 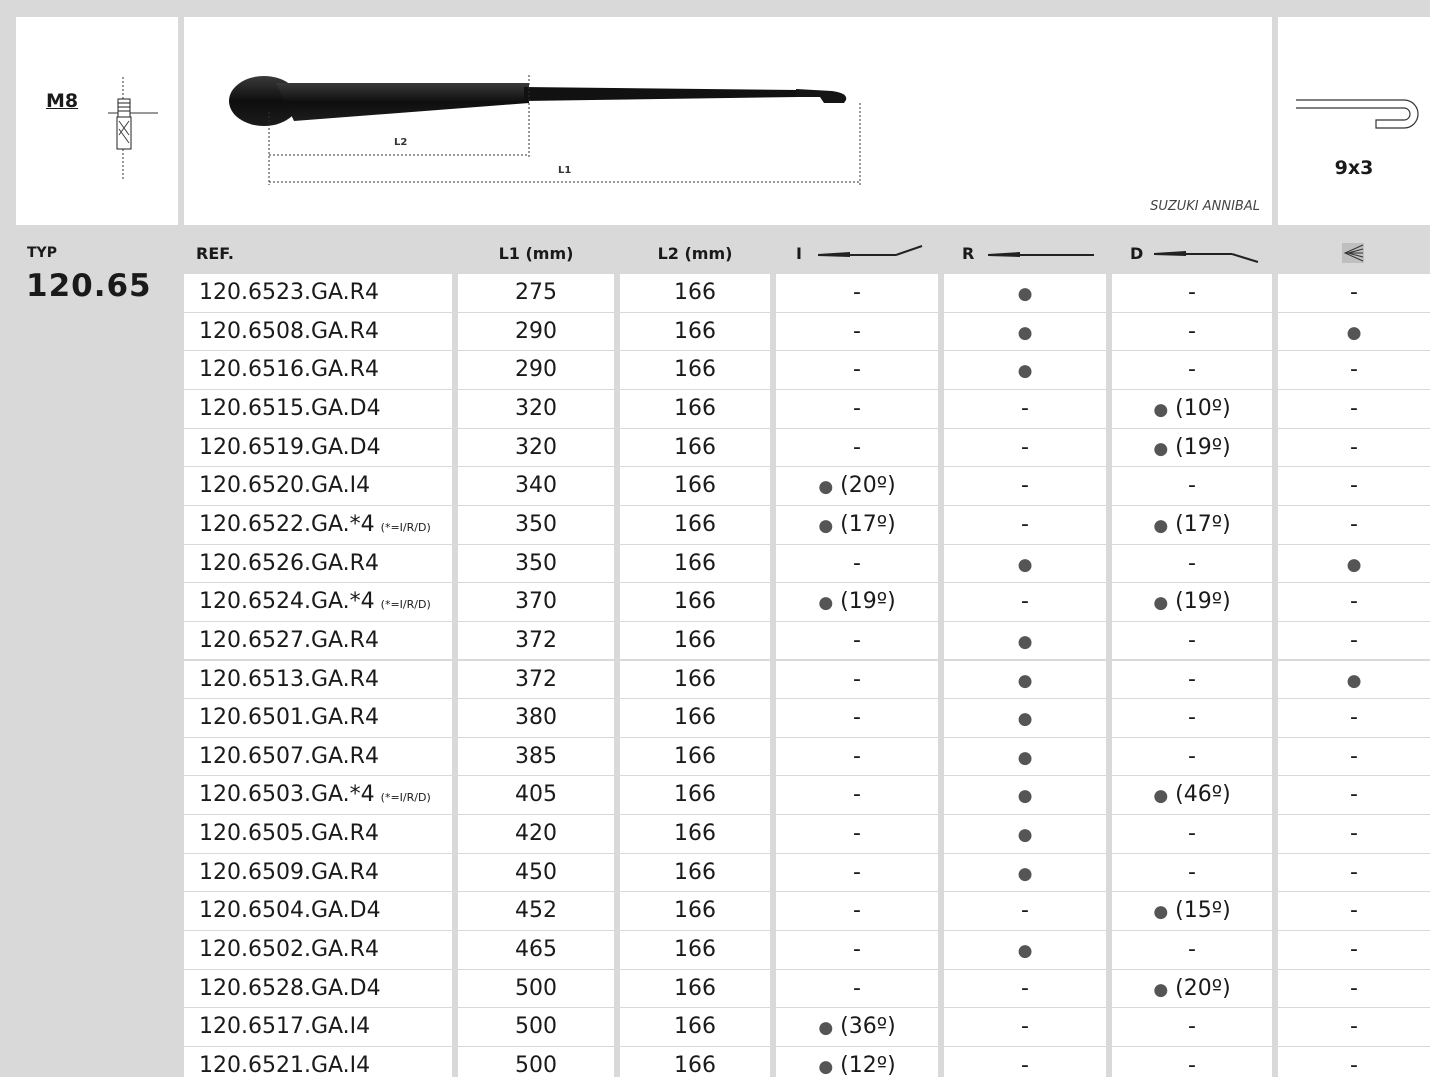 I want to click on cell-ref: 120.6527.GA.R4, so click(x=318, y=640).